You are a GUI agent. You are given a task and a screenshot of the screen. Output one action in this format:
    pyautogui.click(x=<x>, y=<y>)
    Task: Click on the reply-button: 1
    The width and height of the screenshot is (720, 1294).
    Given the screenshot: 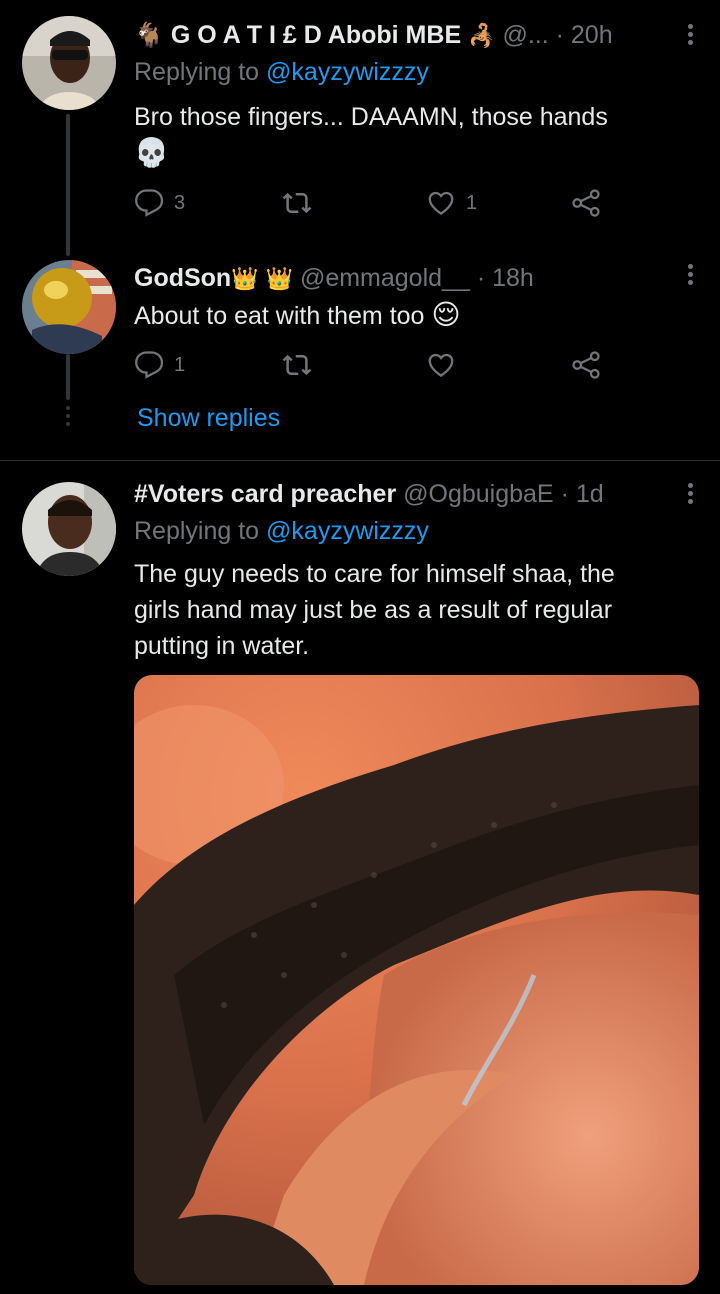 What is the action you would take?
    pyautogui.click(x=159, y=365)
    